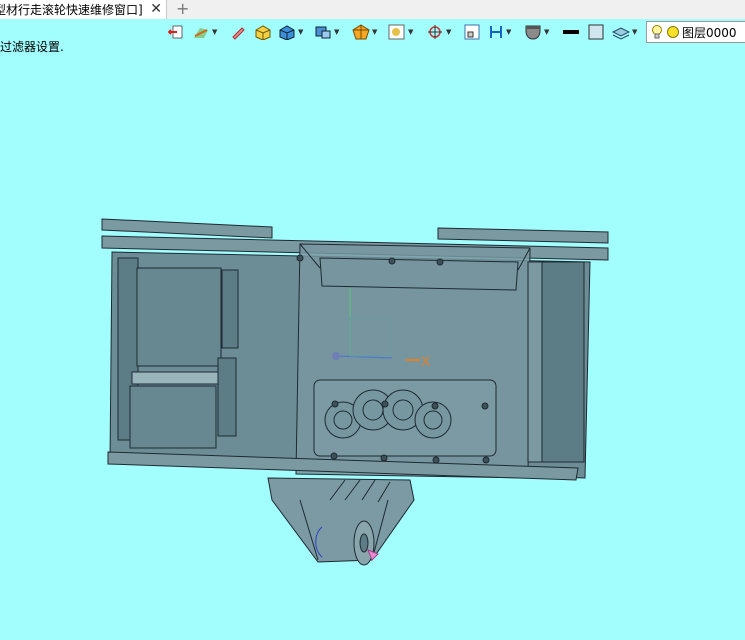 The width and height of the screenshot is (745, 640). I want to click on fillet-icon: ▼, so click(204, 32).